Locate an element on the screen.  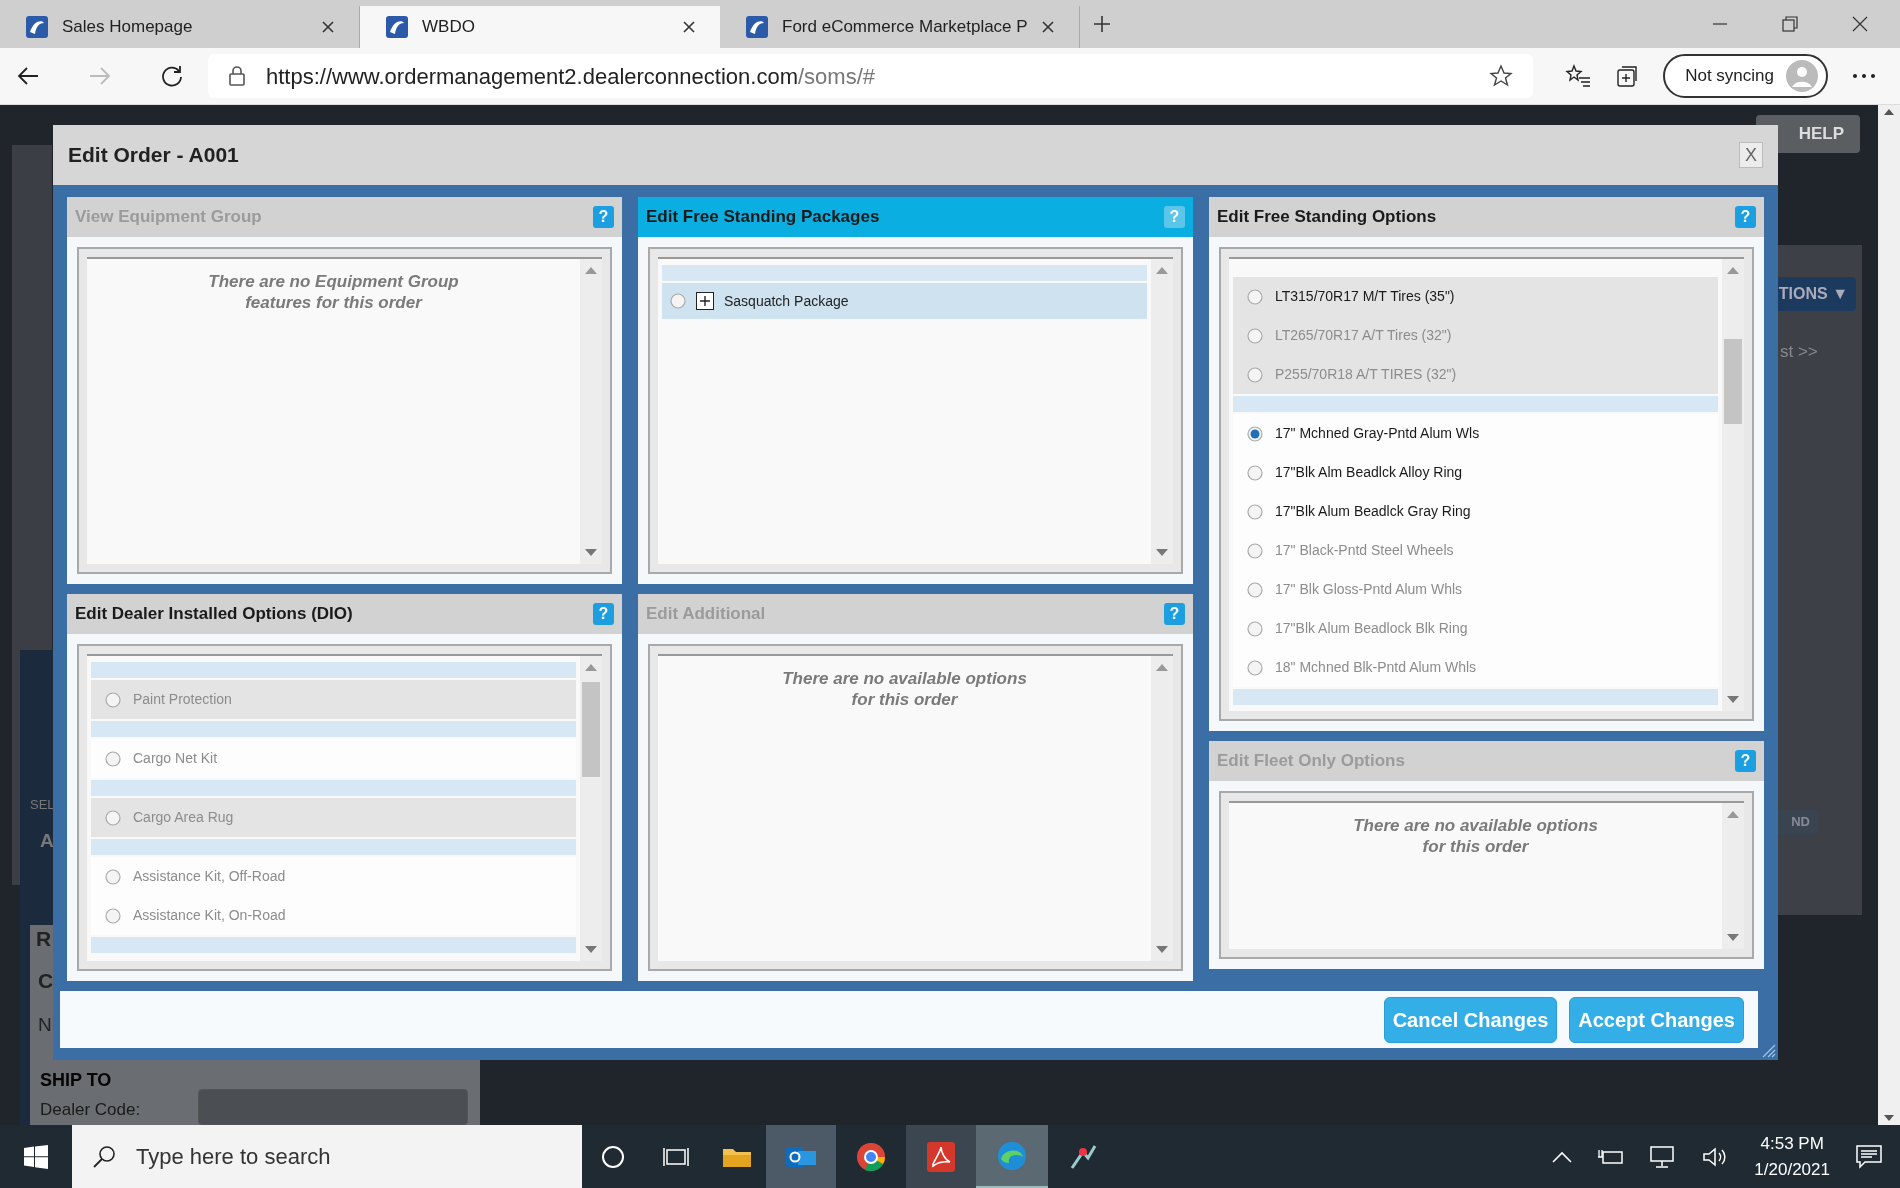
battery-icon is located at coordinates (1611, 1156).